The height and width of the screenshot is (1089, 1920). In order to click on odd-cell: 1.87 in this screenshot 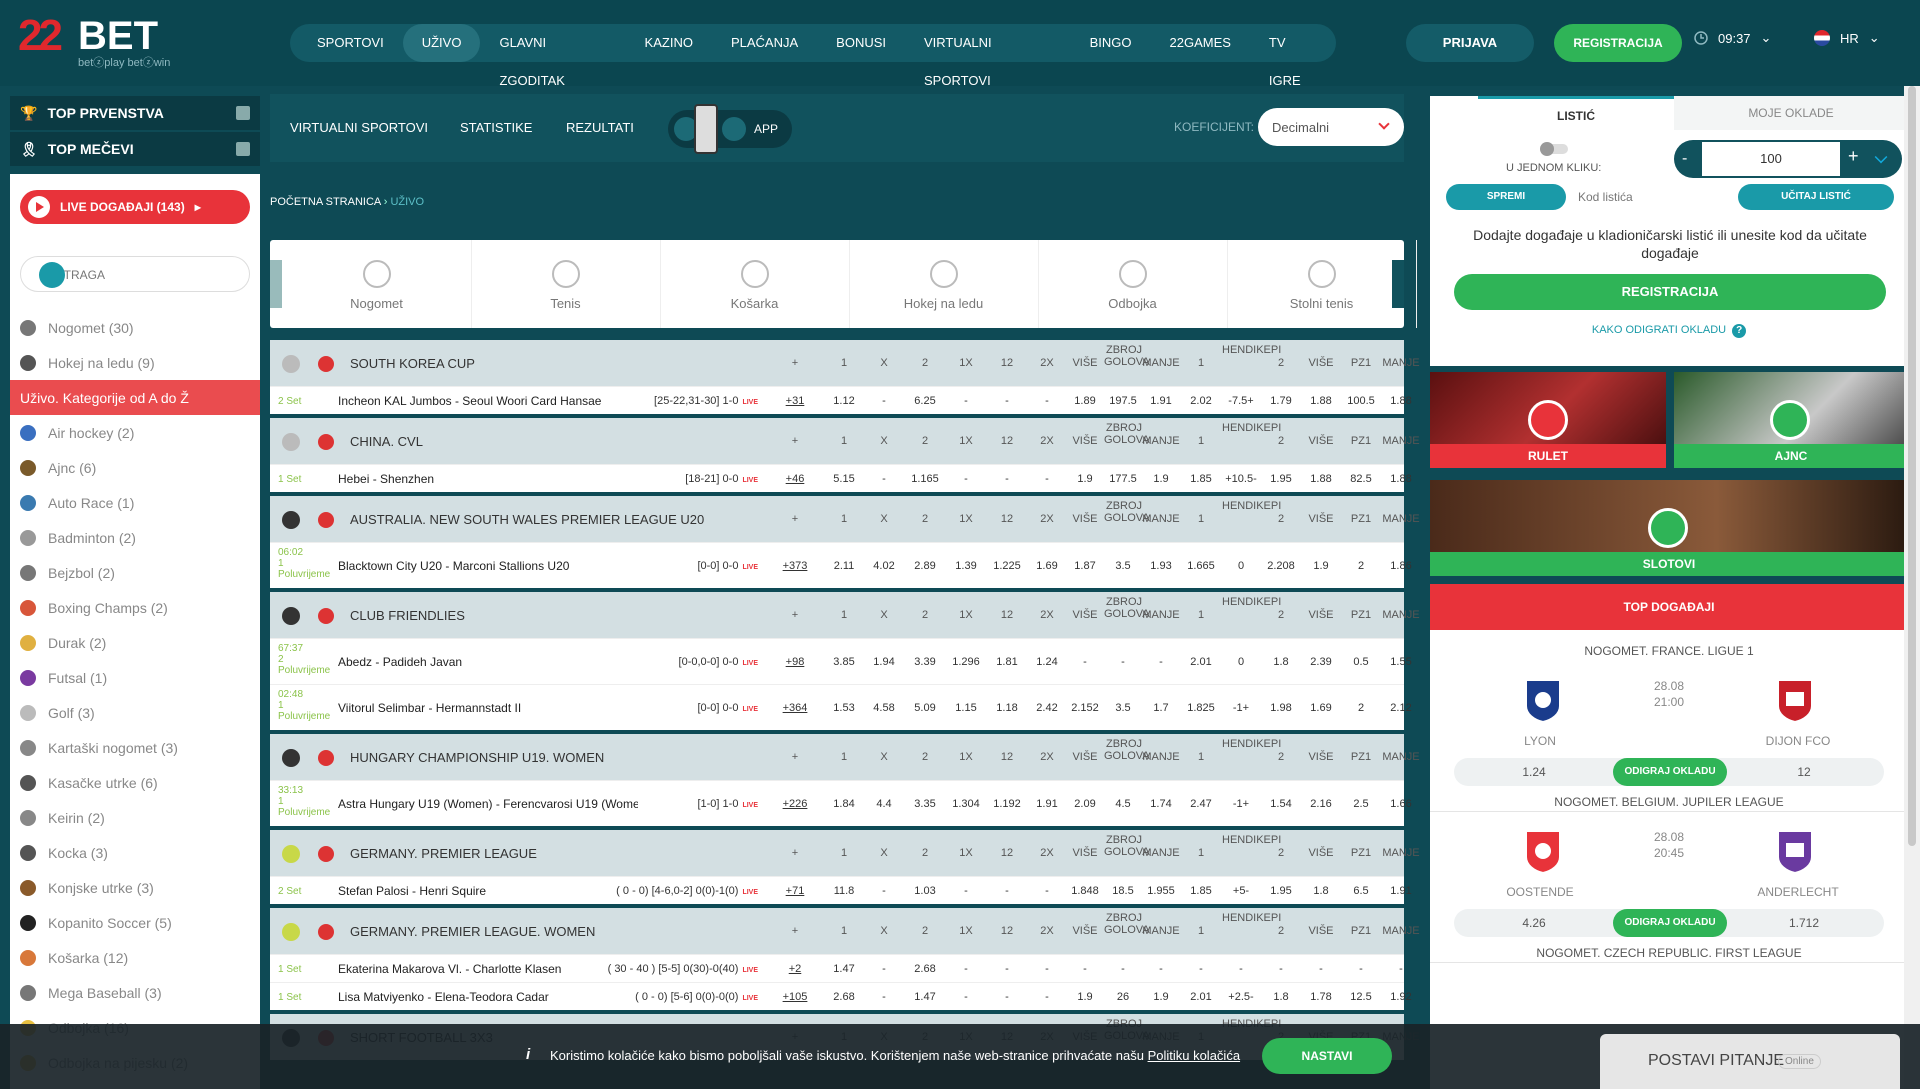, I will do `click(1085, 566)`.